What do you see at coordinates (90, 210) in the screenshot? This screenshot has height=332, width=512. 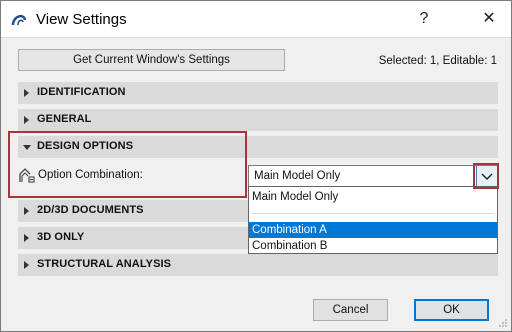 I see `section-label: 2D/3D DOCUMENTS` at bounding box center [90, 210].